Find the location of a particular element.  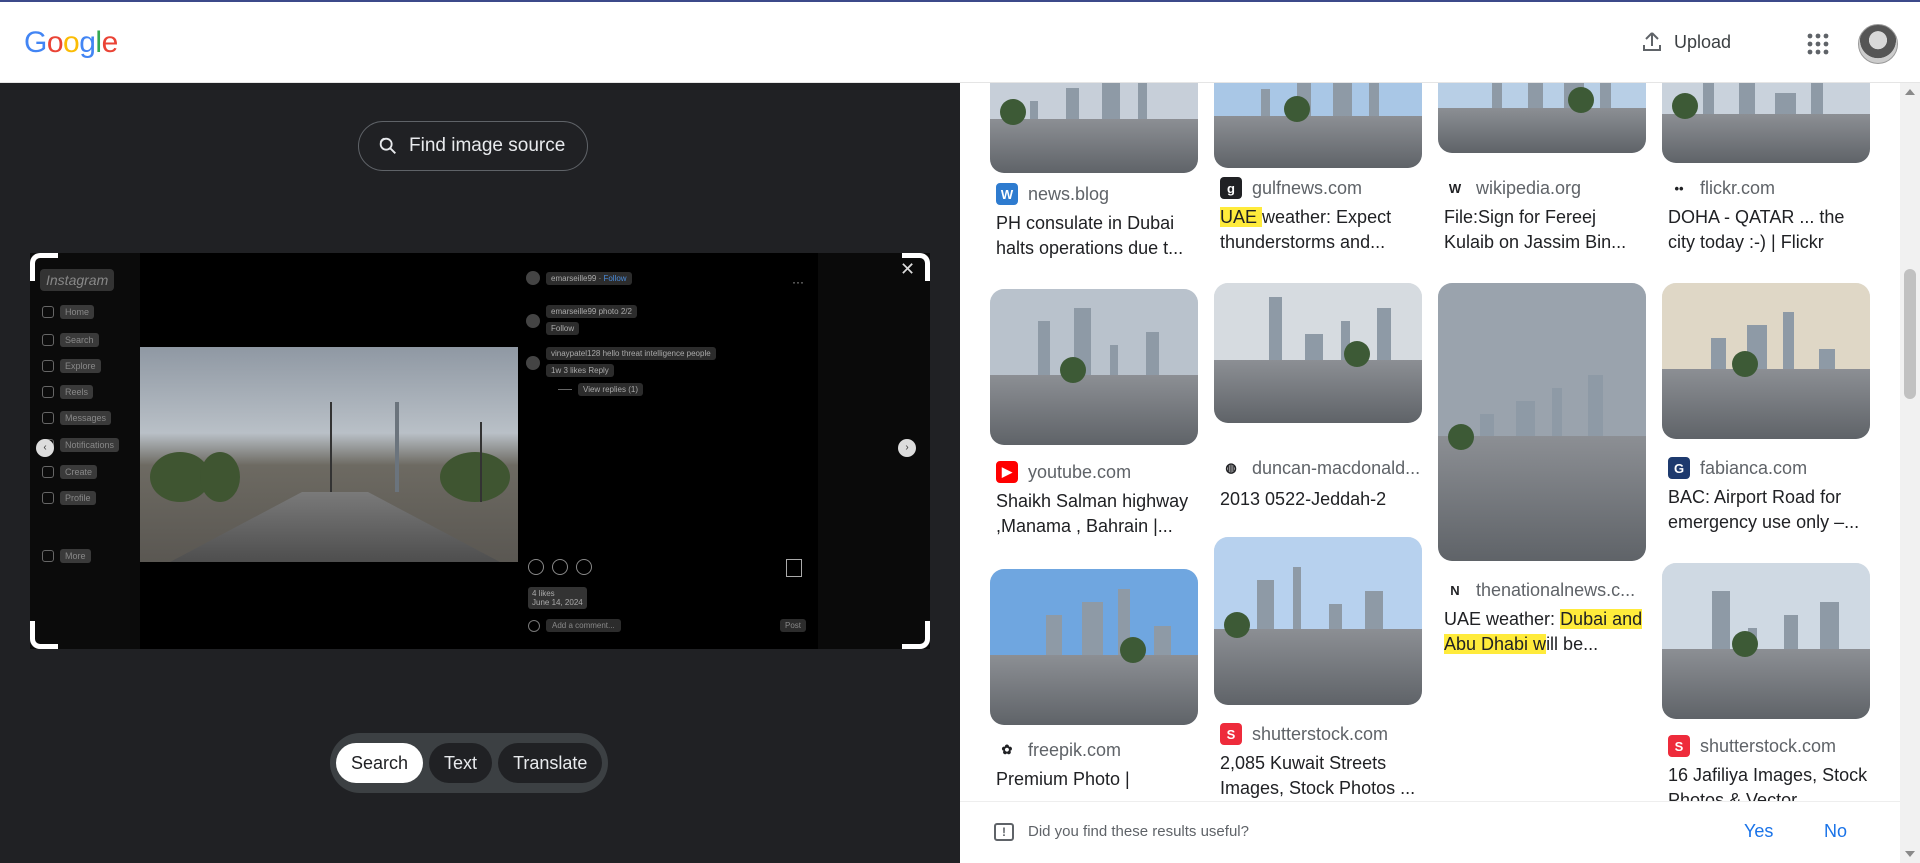

site-favicon-icon: S is located at coordinates (1679, 746).